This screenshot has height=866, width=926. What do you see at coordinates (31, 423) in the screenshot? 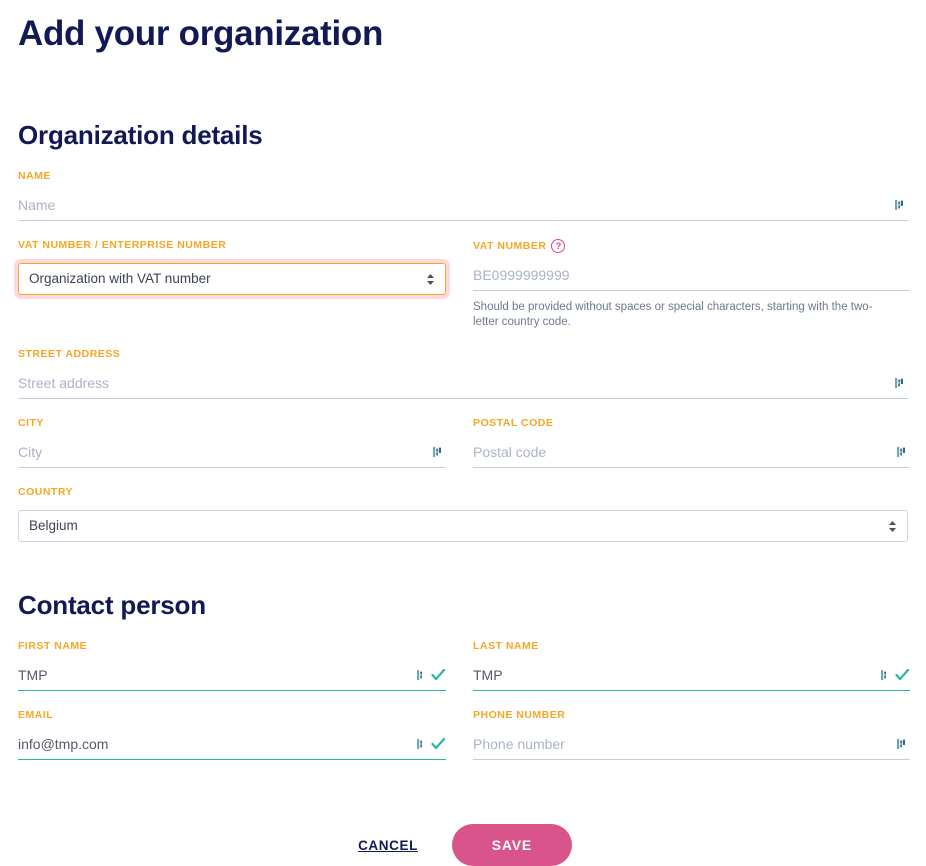
I see `label-city: CITY` at bounding box center [31, 423].